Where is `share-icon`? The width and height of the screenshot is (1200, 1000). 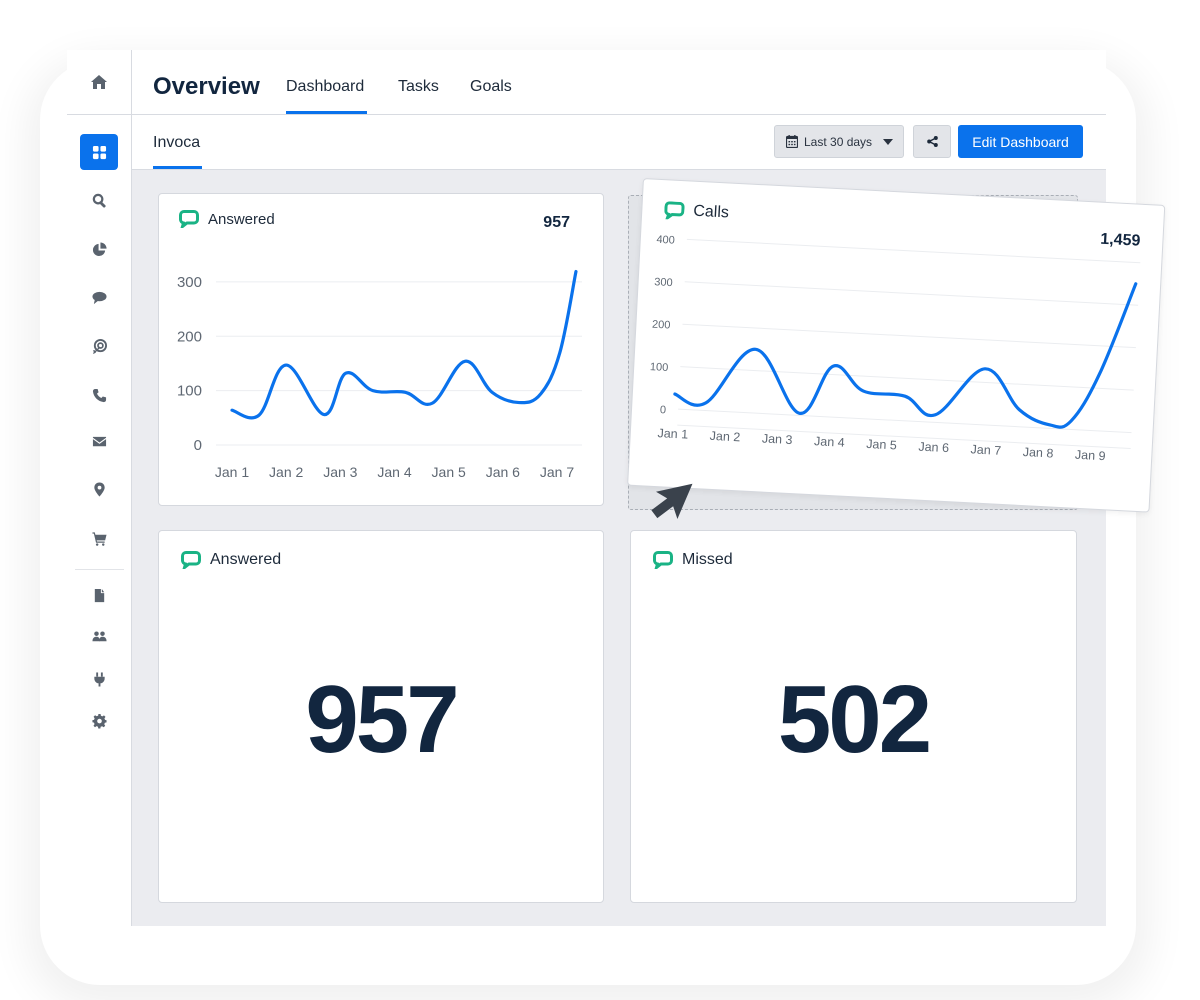 share-icon is located at coordinates (932, 141).